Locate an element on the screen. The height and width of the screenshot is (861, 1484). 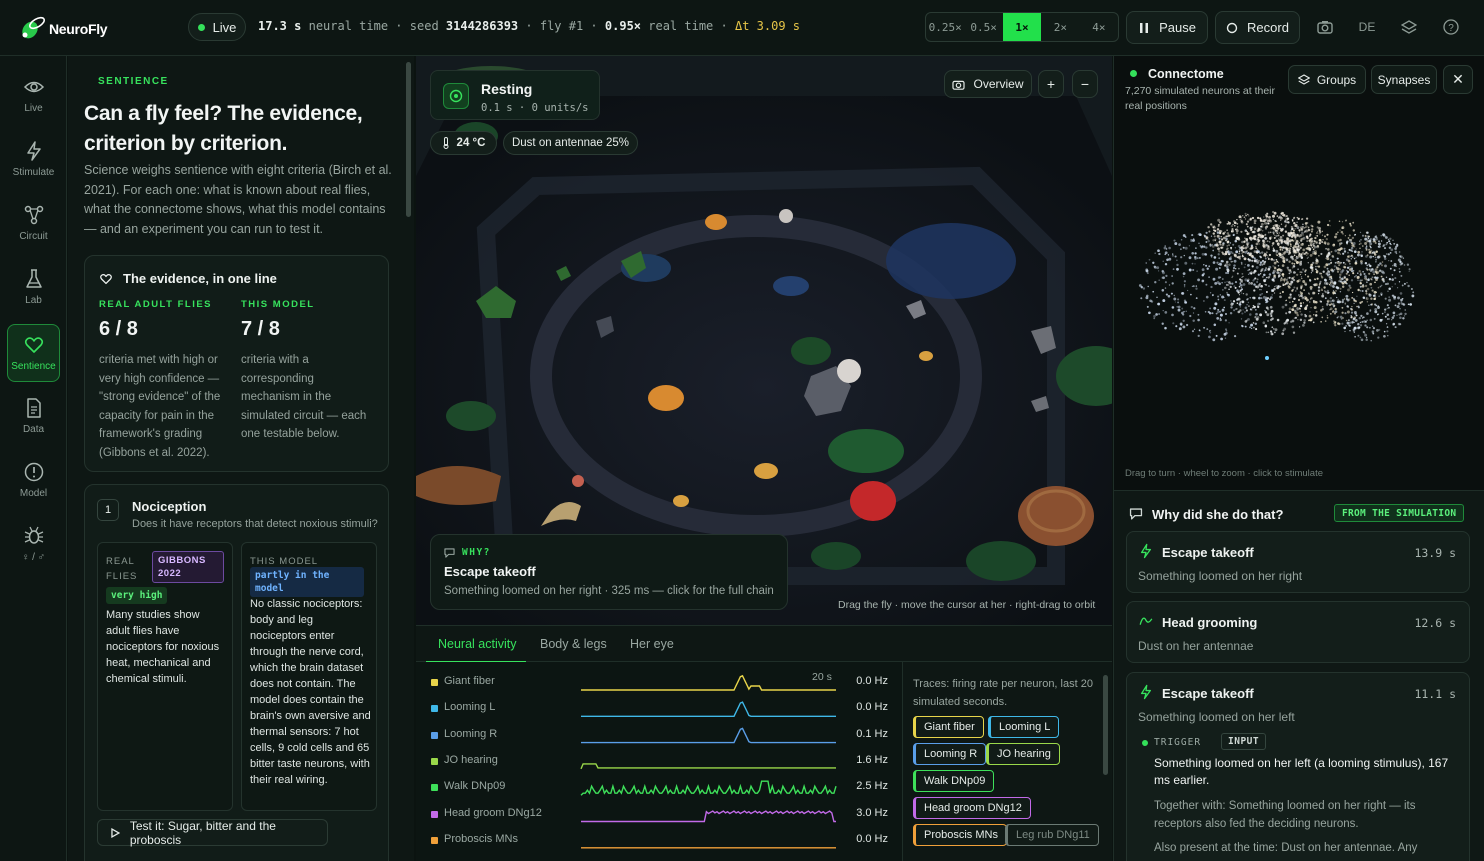
nav-label: Stimulate is located at coordinates (33, 172).